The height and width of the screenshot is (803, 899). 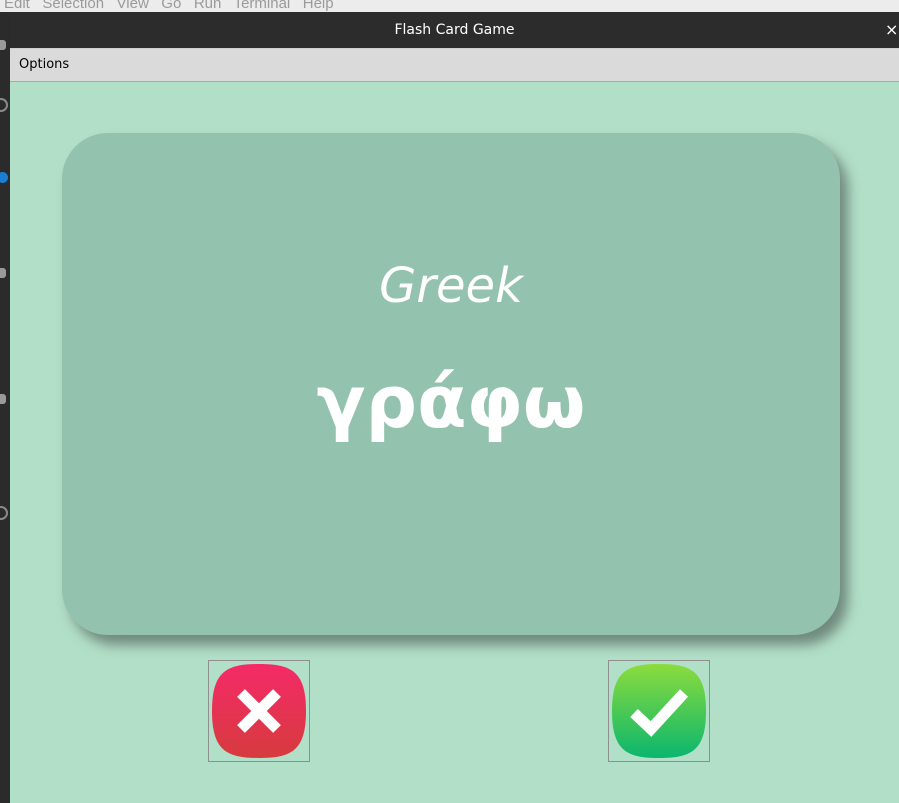 What do you see at coordinates (44, 64) in the screenshot?
I see `menu-options: Options` at bounding box center [44, 64].